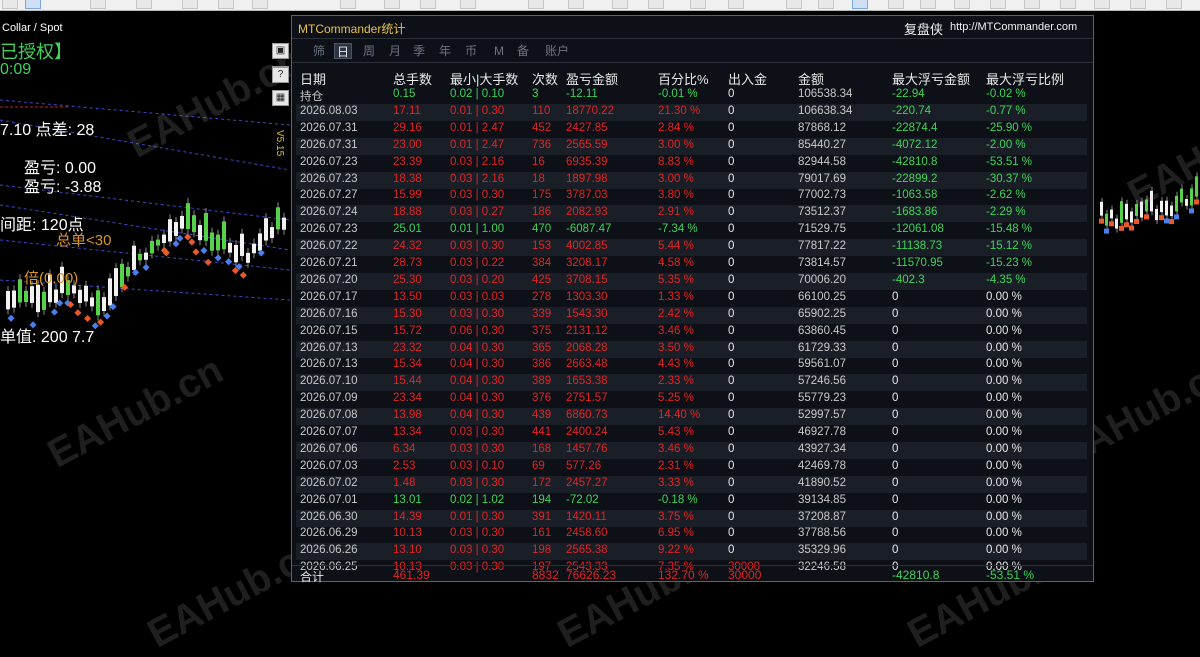 Image resolution: width=1200 pixels, height=657 pixels. I want to click on column-header-1: 总手数, so click(412, 78).